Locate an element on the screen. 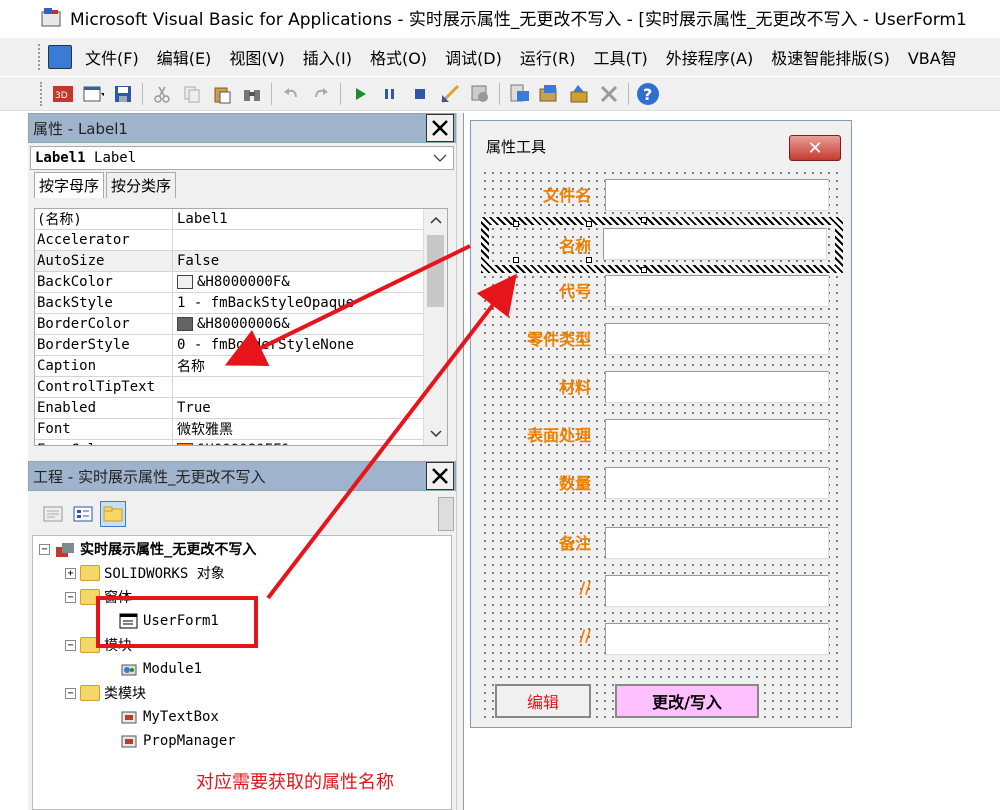  menu-addins: 外接程序(A) is located at coordinates (709, 57).